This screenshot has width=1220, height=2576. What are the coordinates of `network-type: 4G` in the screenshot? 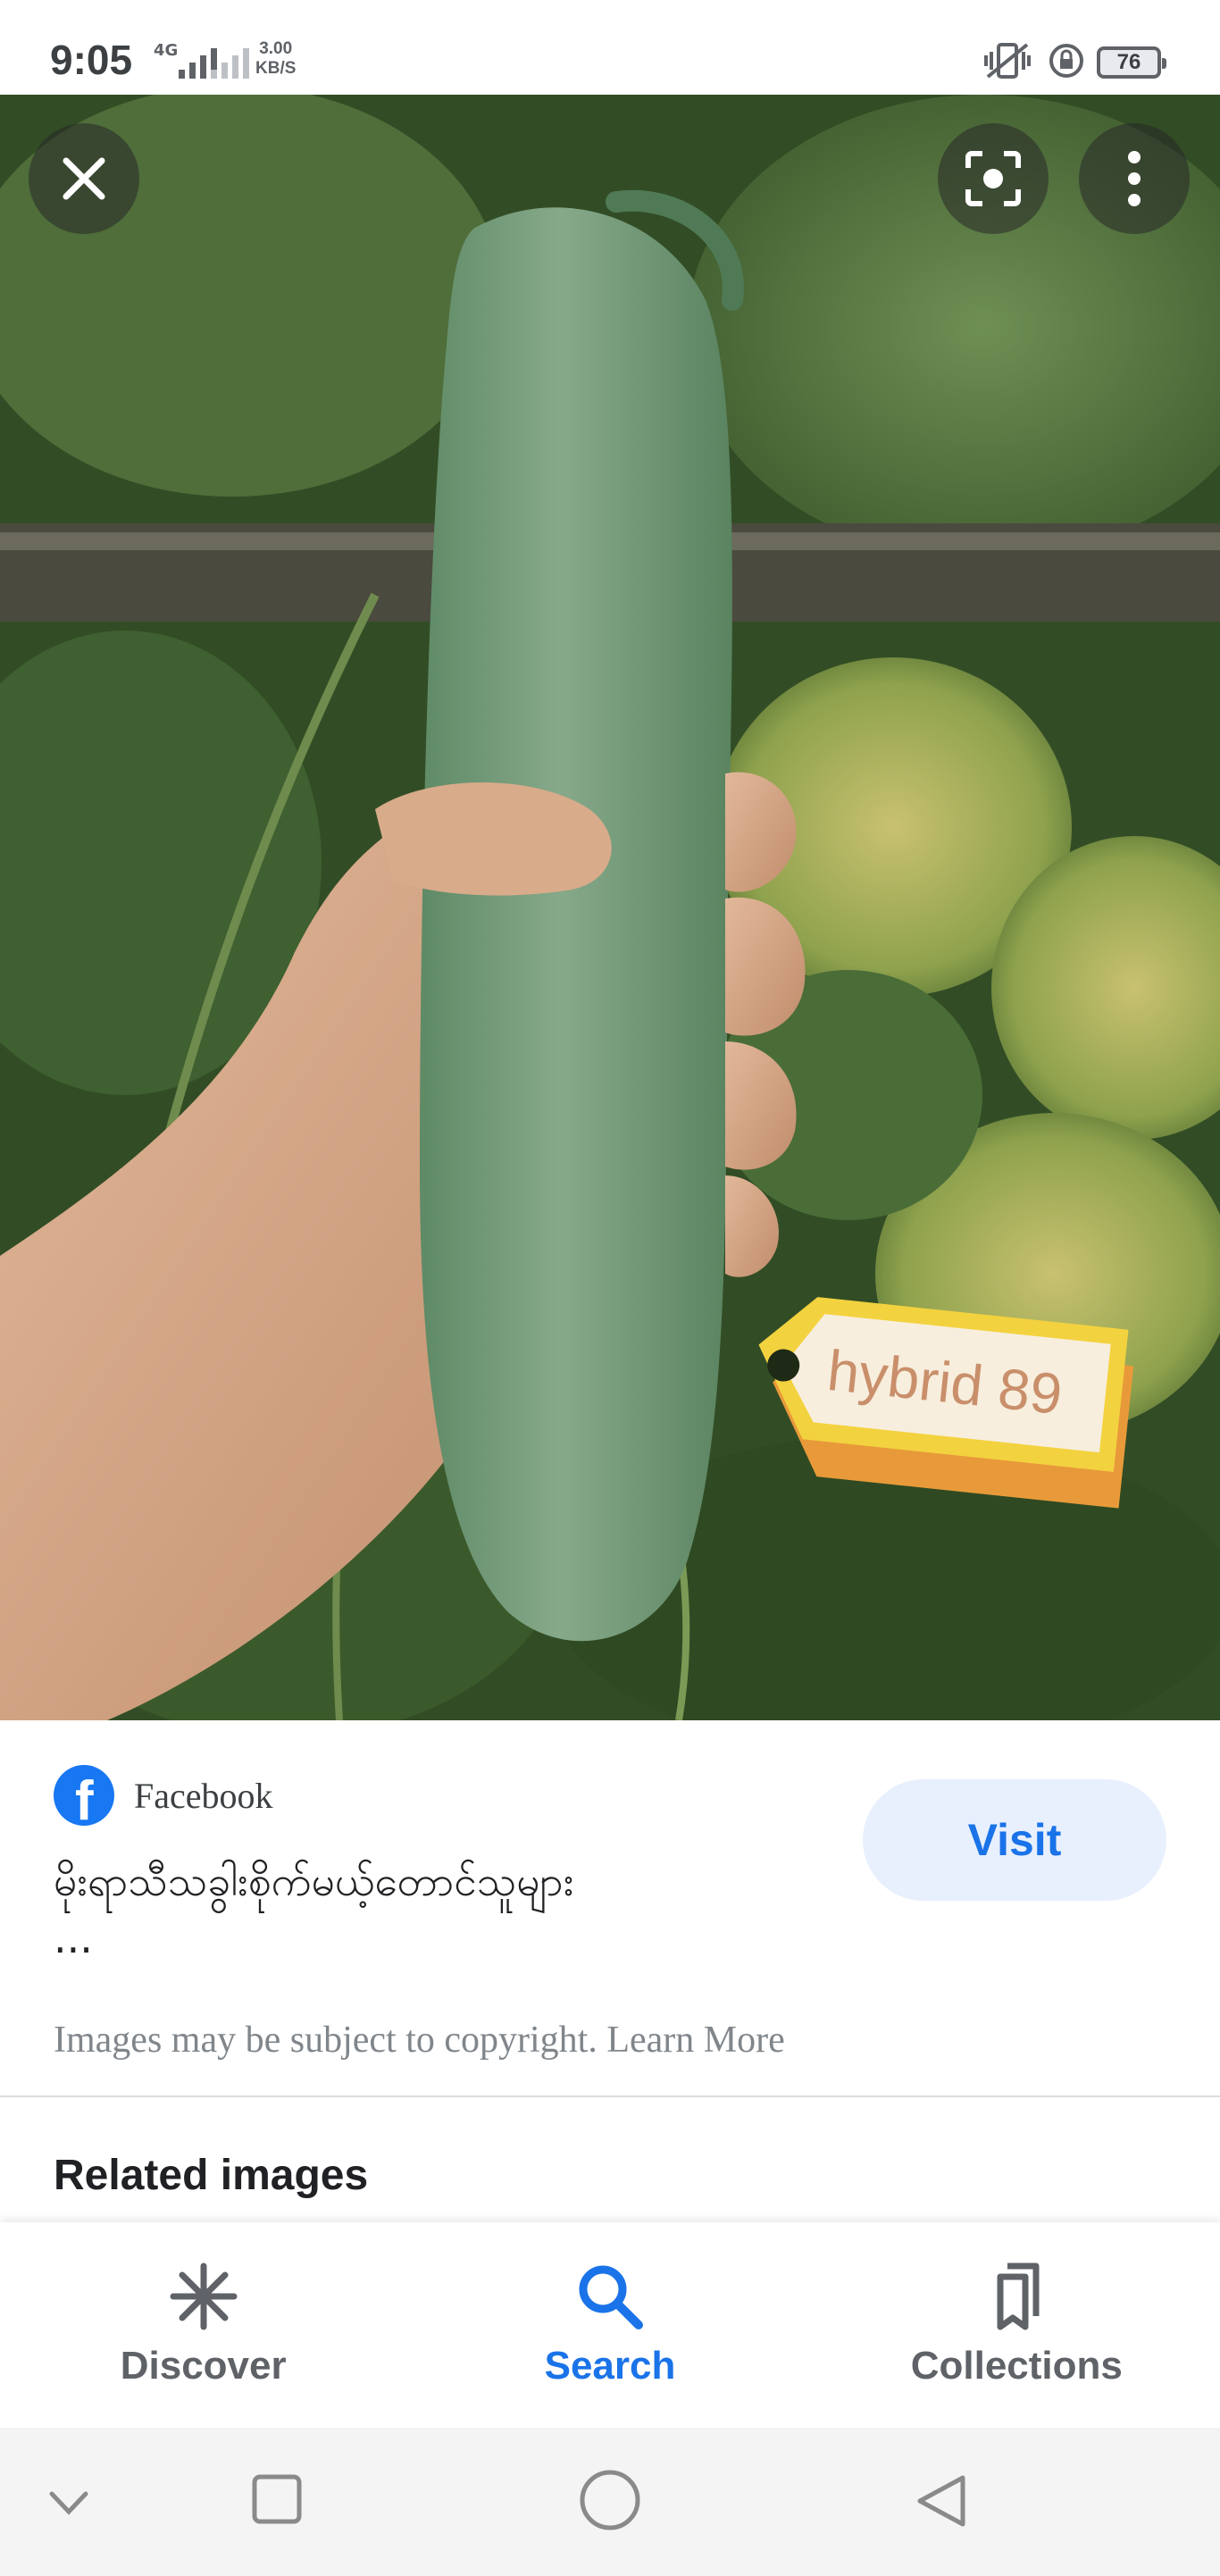 It's located at (167, 51).